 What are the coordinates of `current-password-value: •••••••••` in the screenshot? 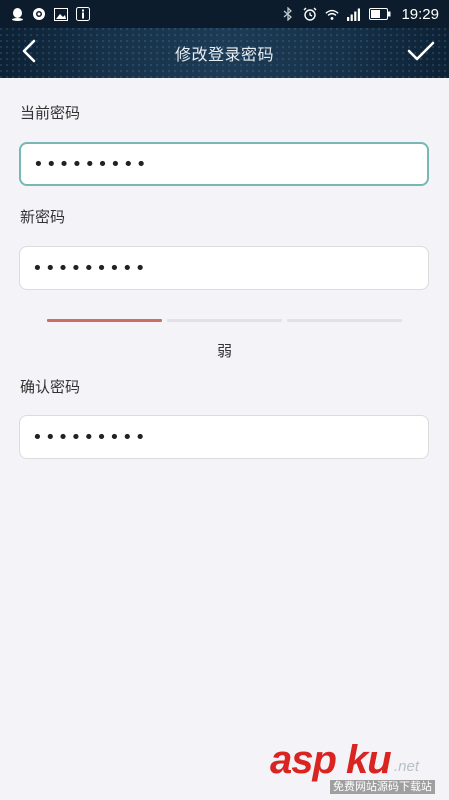 It's located at (91, 164).